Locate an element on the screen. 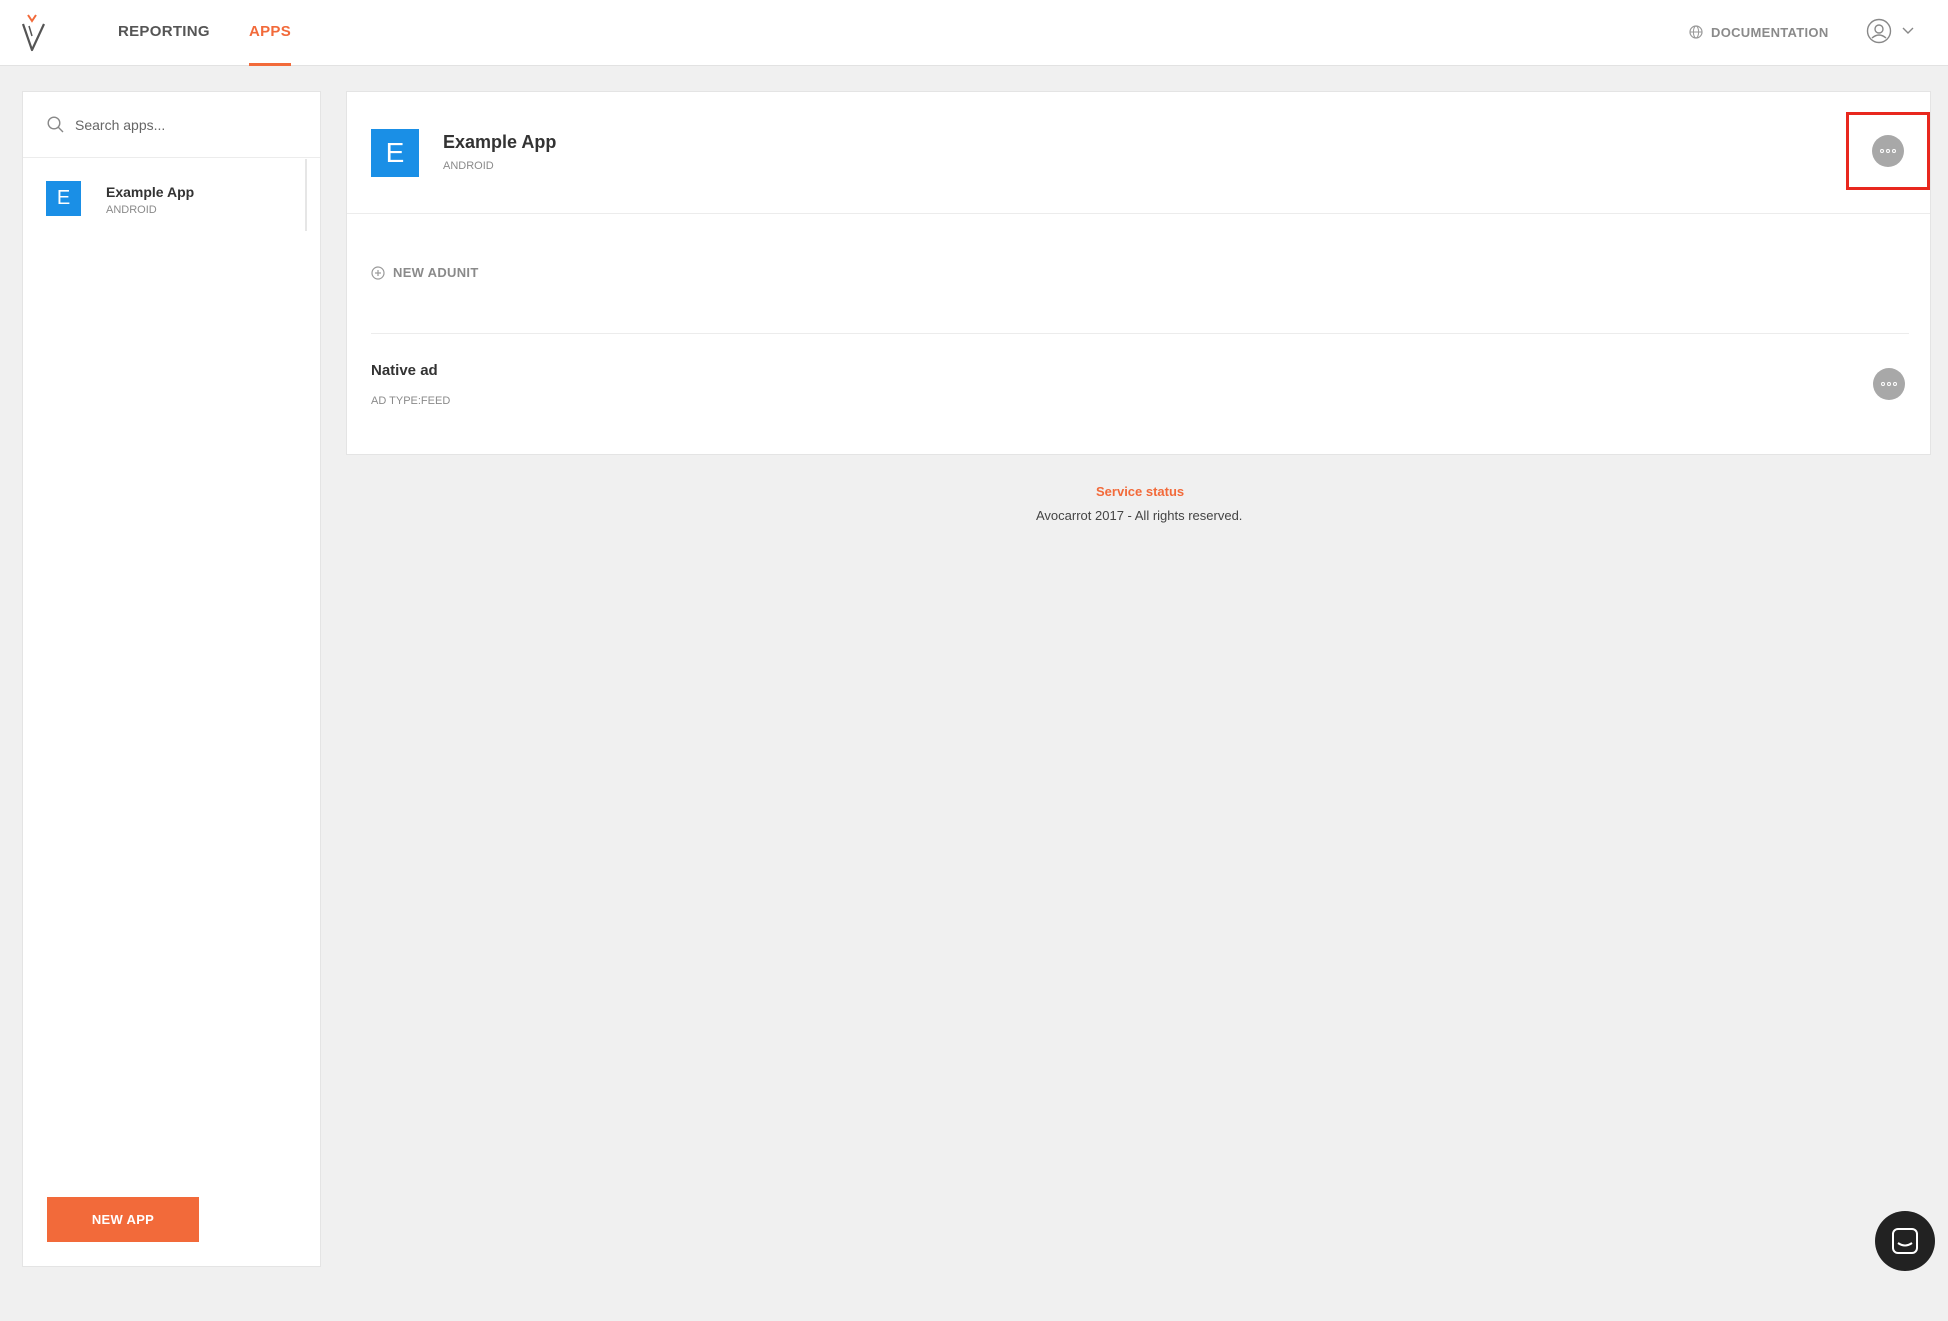  new-adunit-button: NEW ADUNIT is located at coordinates (425, 272).